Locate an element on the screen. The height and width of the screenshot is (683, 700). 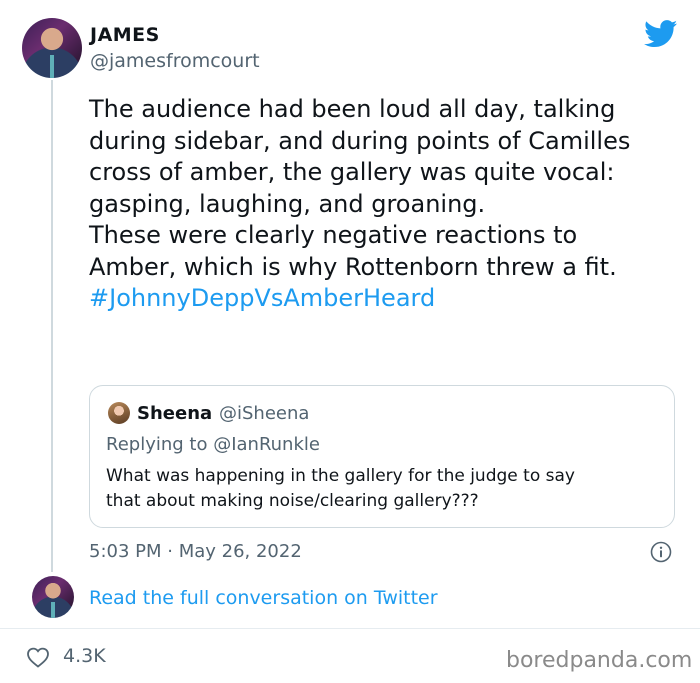
reply-avatar is located at coordinates (53, 597).